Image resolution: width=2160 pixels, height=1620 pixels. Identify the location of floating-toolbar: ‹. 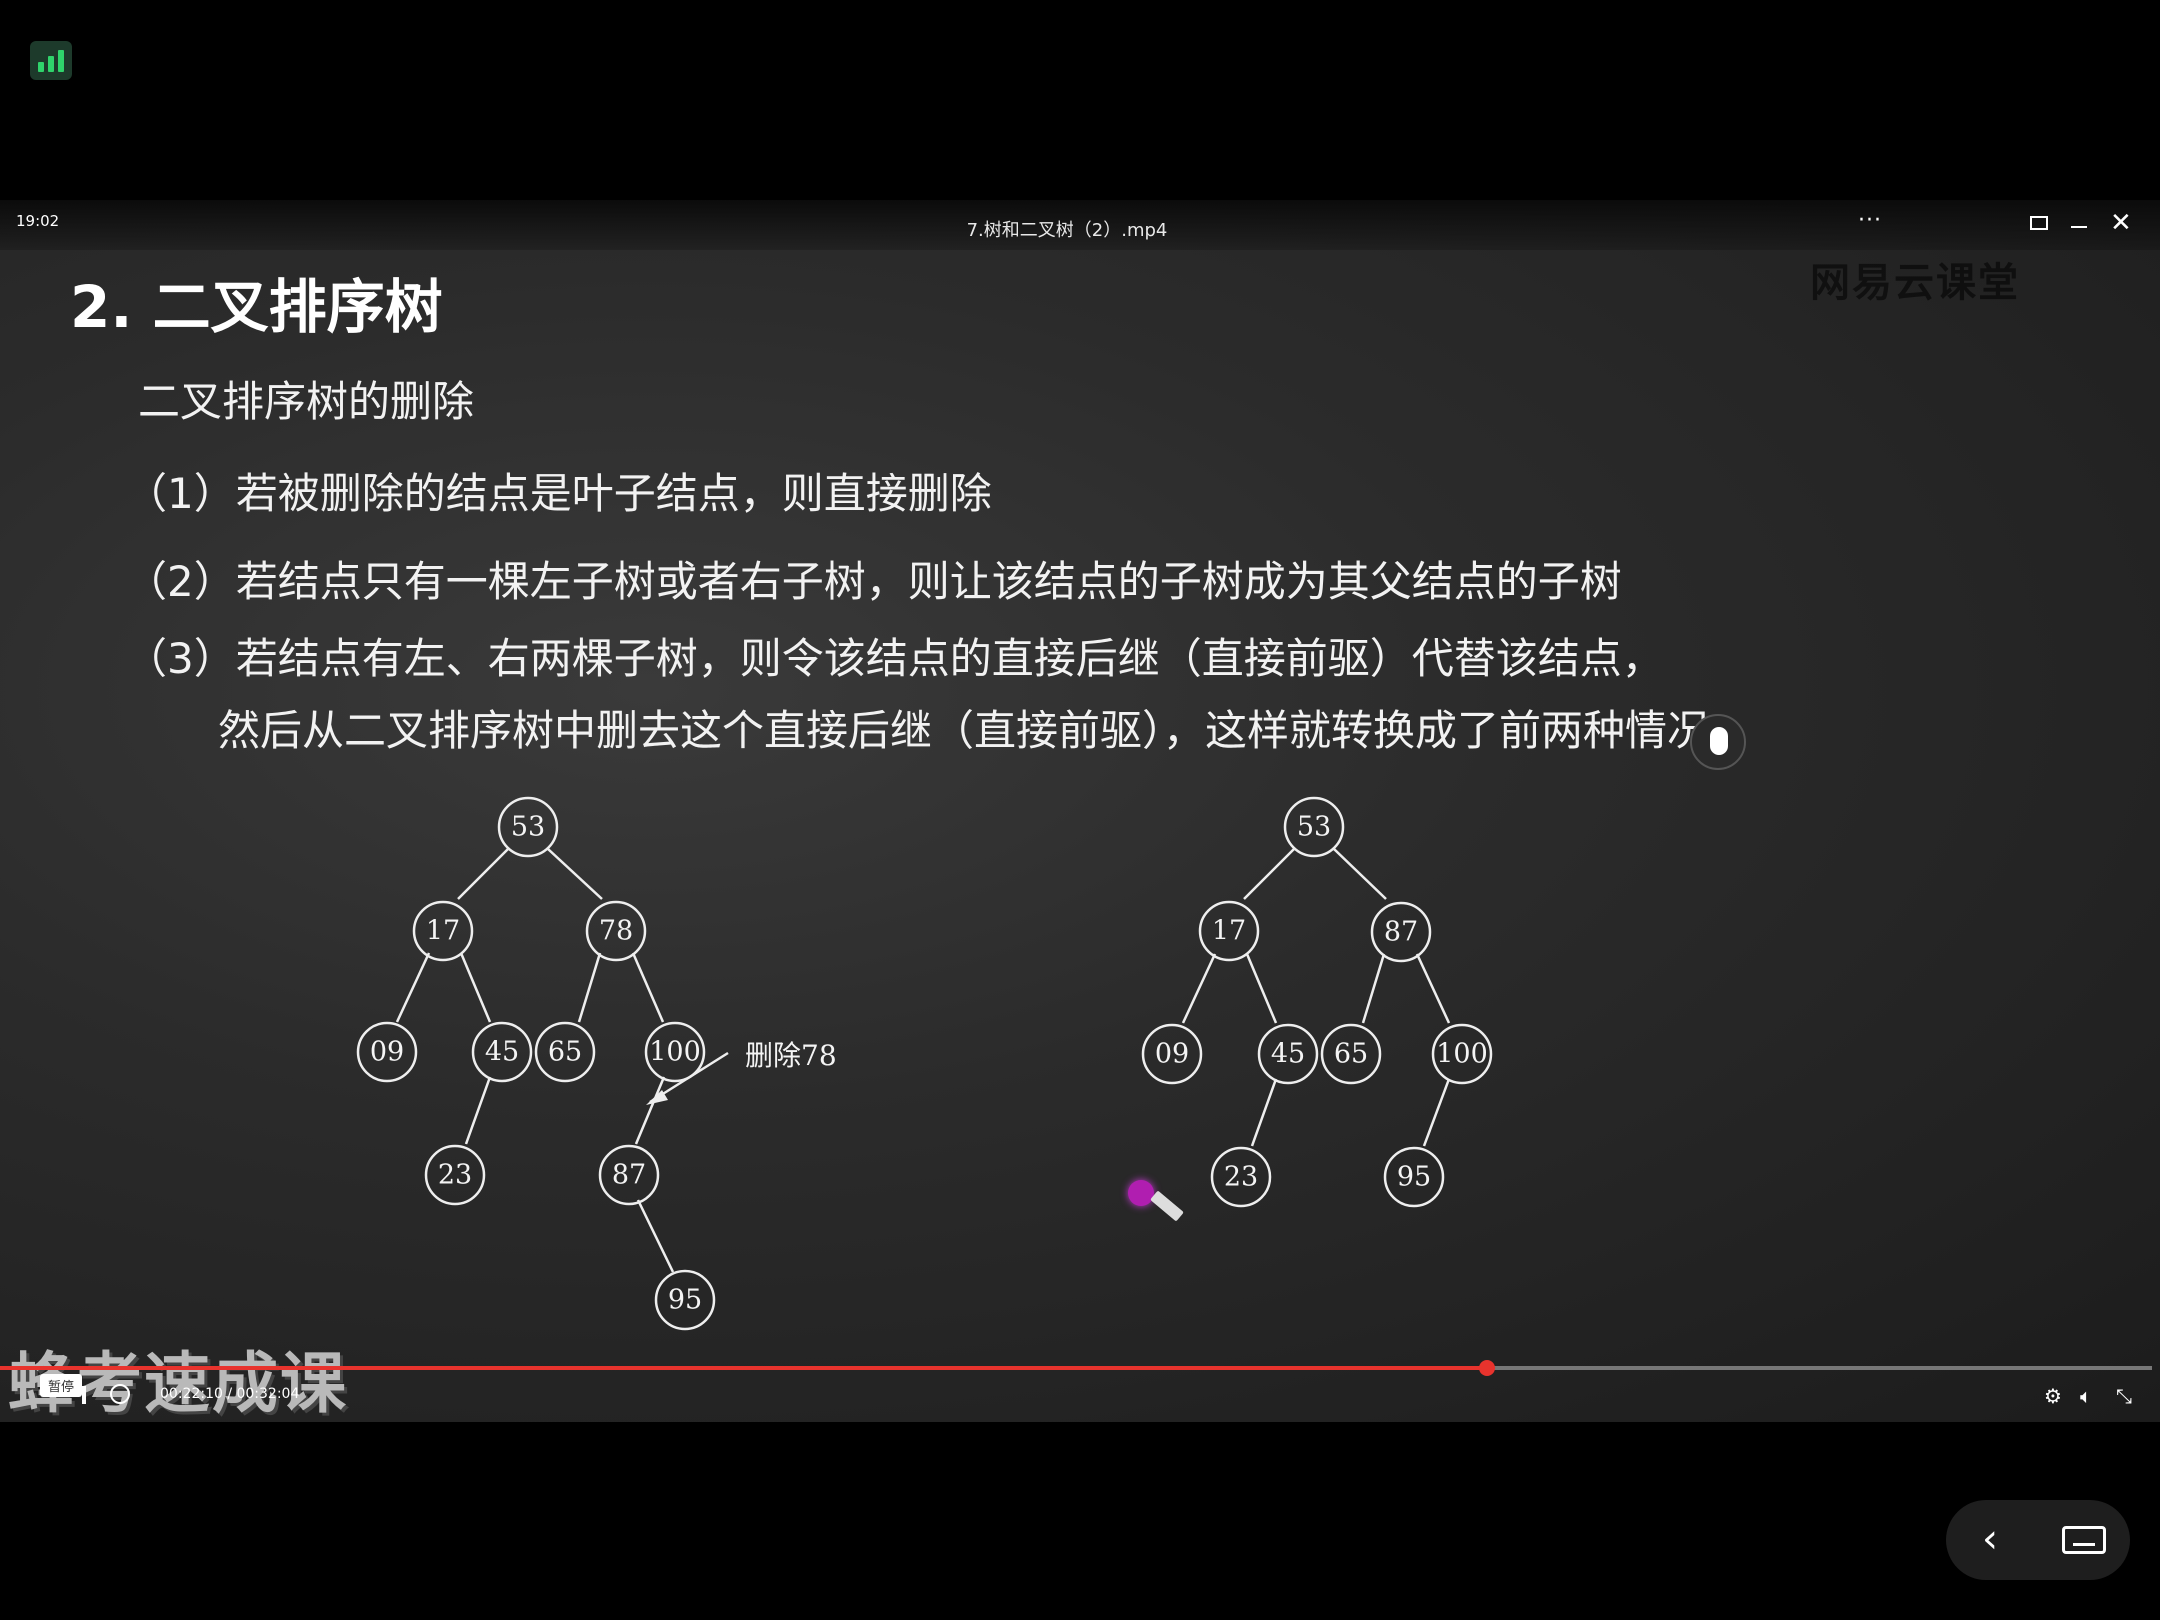
(2038, 1540).